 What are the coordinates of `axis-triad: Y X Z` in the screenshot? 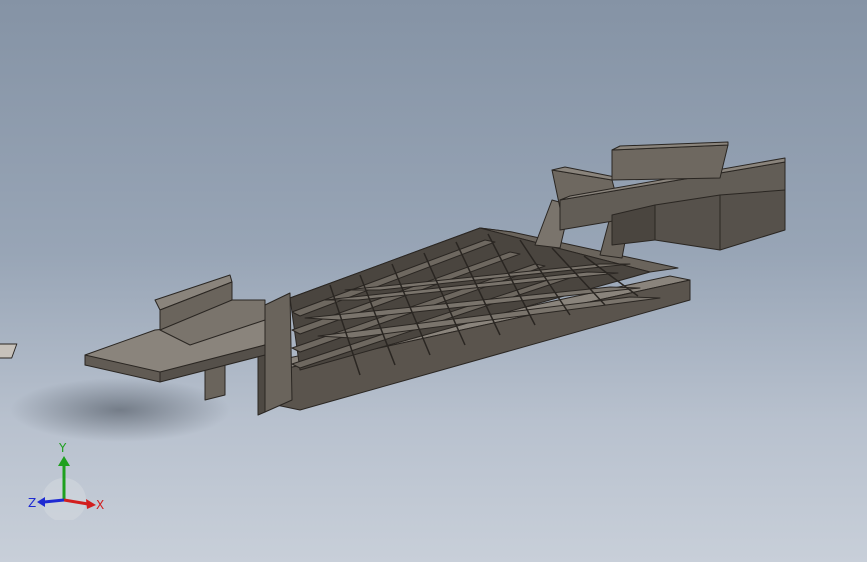 It's located at (66, 480).